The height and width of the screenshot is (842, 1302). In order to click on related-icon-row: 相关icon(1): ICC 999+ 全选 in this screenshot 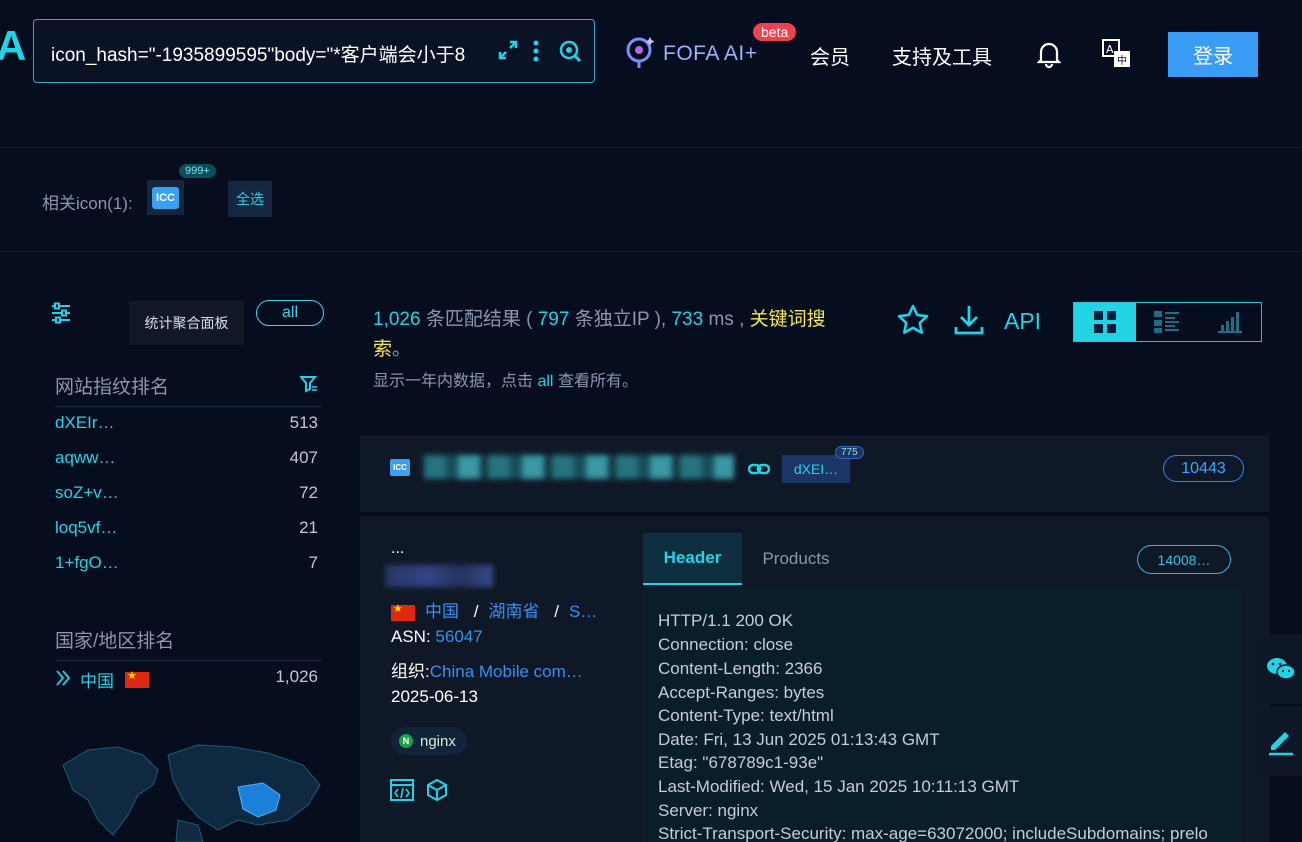, I will do `click(651, 200)`.